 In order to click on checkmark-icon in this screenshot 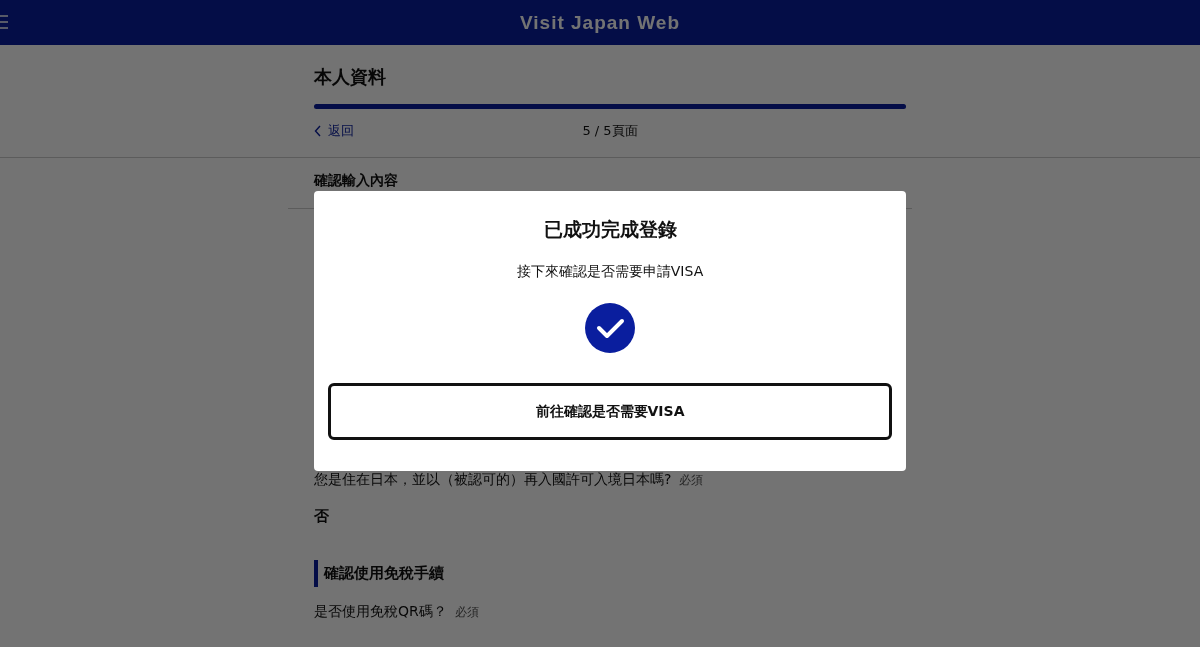, I will do `click(610, 328)`.